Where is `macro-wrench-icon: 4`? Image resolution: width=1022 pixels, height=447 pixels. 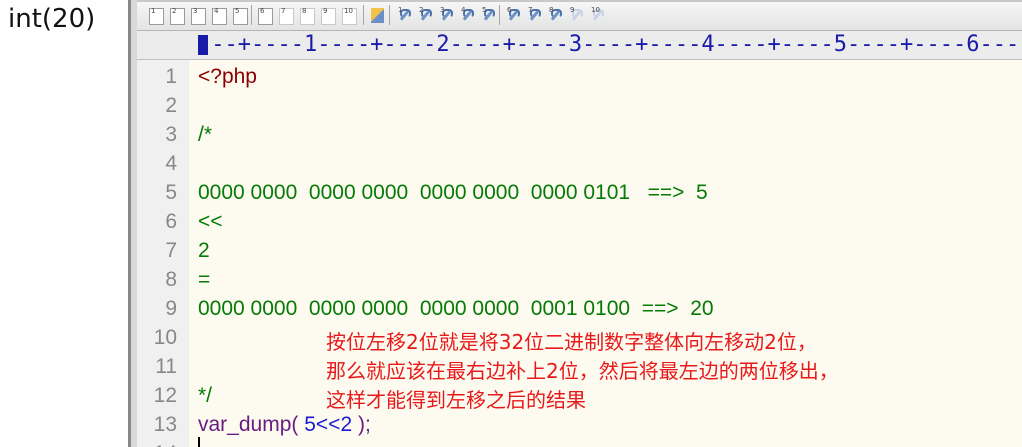
macro-wrench-icon: 4 is located at coordinates (467, 14).